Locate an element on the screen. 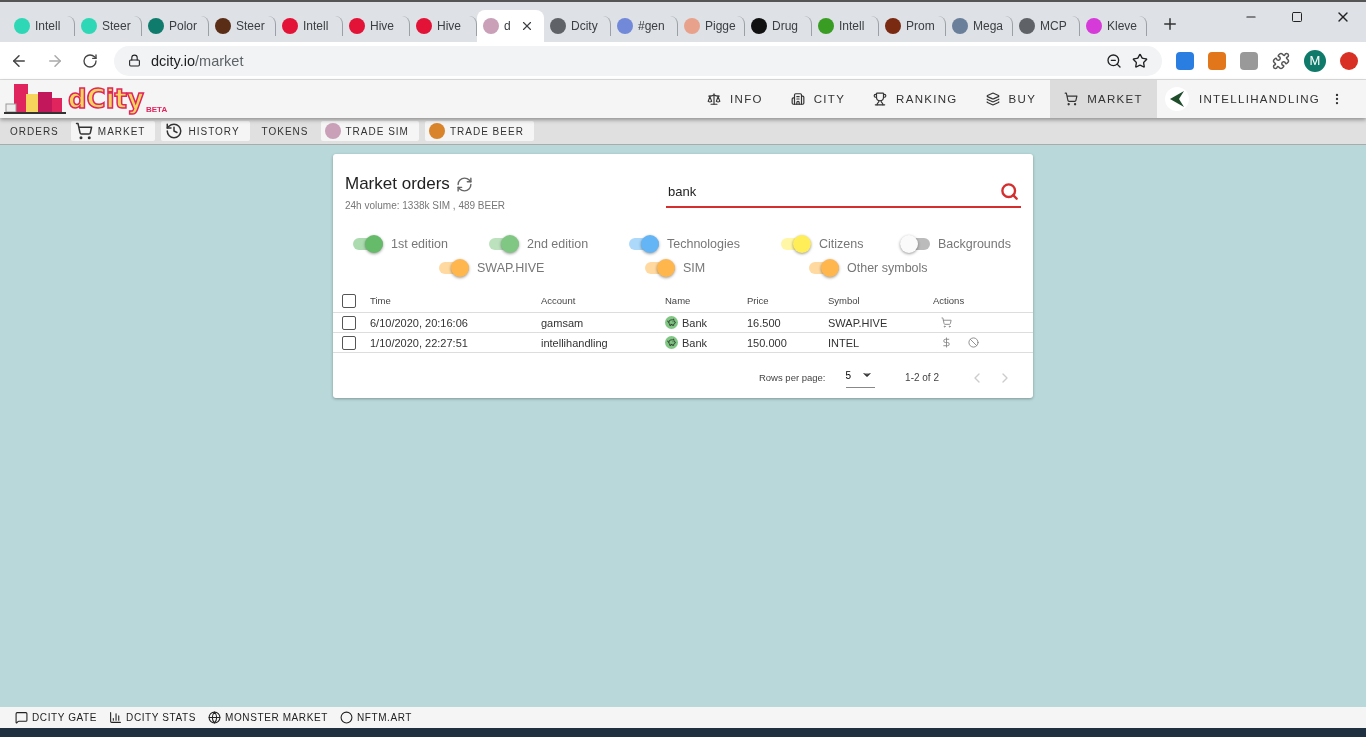 This screenshot has width=1366, height=737. browser-tab: Mega is located at coordinates (979, 26).